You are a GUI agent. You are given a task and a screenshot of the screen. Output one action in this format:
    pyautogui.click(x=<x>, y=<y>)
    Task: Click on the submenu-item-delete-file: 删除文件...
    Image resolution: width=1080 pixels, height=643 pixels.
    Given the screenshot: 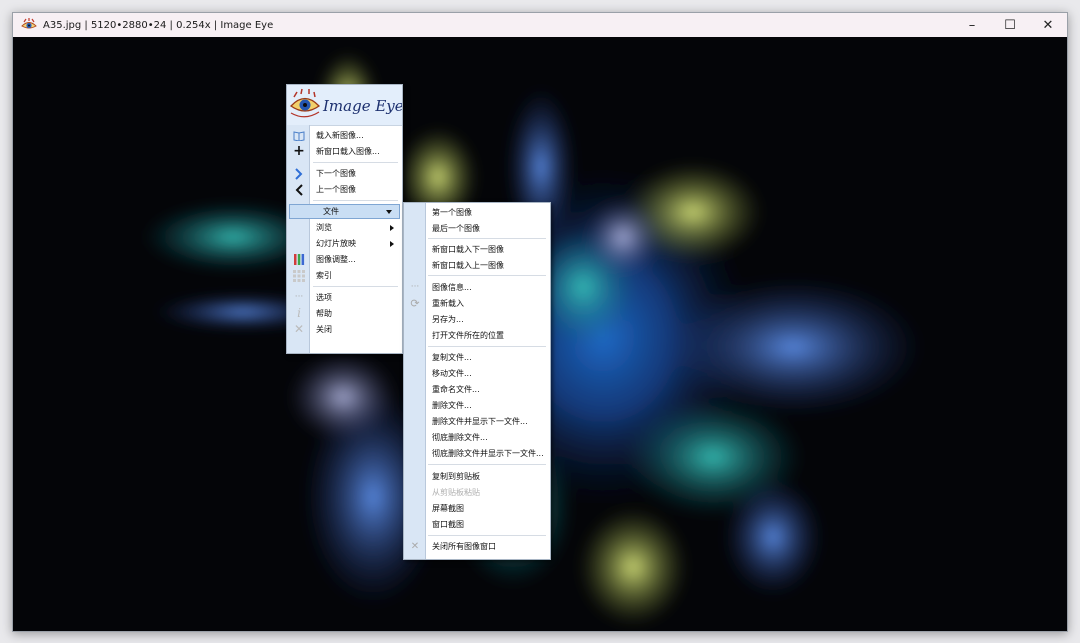 What is the action you would take?
    pyautogui.click(x=477, y=405)
    